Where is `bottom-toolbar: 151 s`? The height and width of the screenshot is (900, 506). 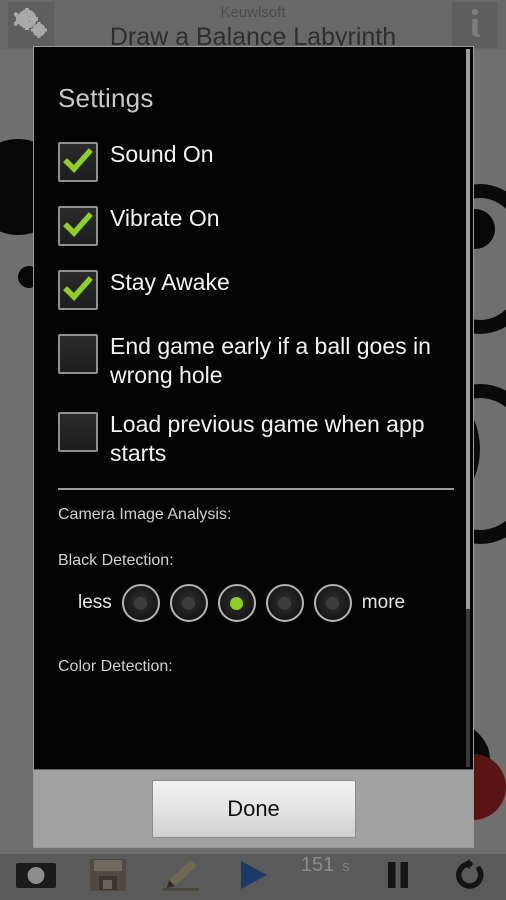 bottom-toolbar: 151 s is located at coordinates (253, 877).